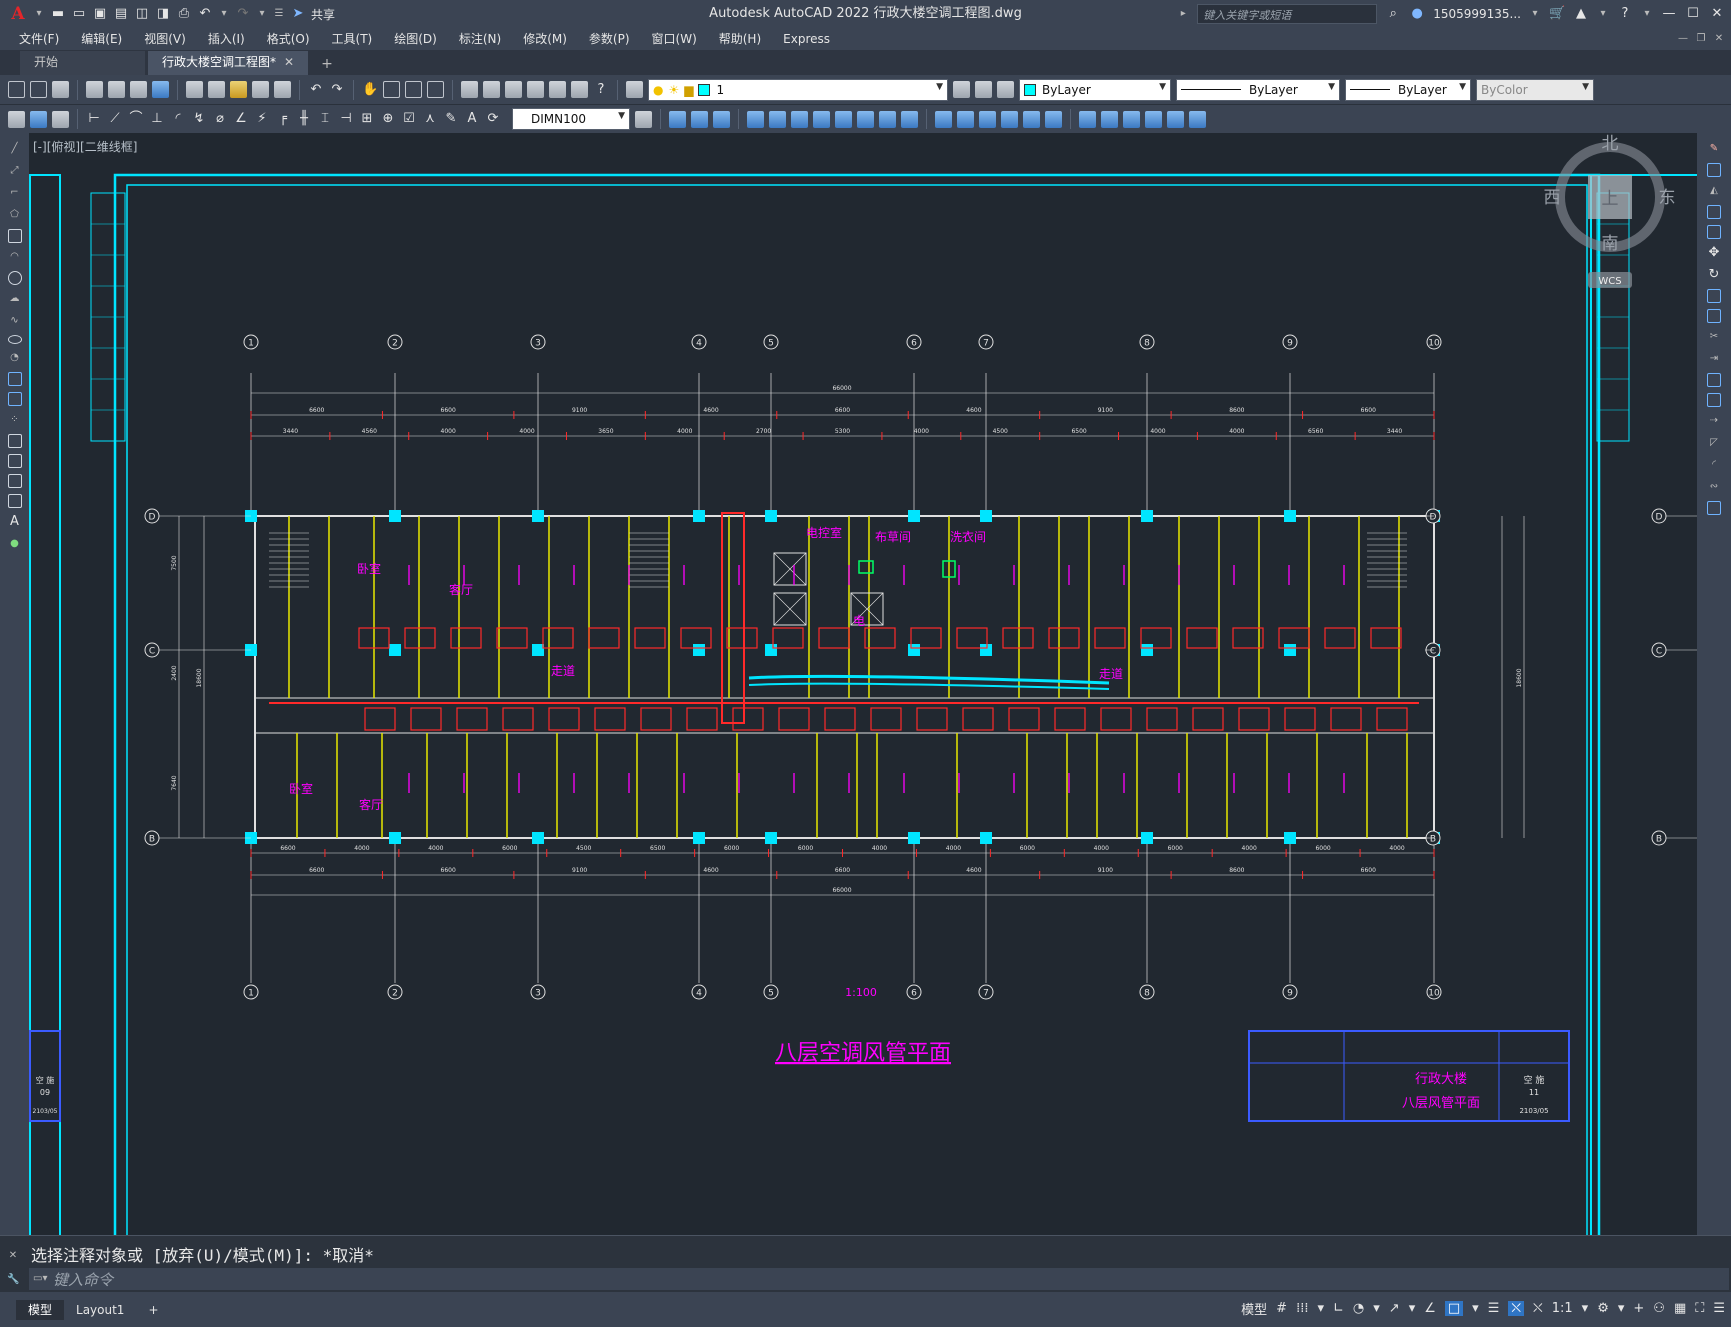 The image size is (1731, 1327). Describe the element at coordinates (184, 14) in the screenshot. I see `plot-icon: ⎙` at that location.